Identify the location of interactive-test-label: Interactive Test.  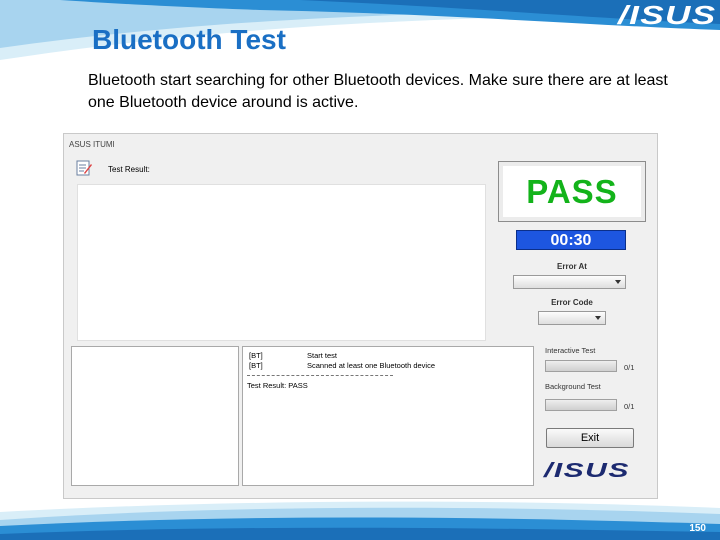
(570, 350).